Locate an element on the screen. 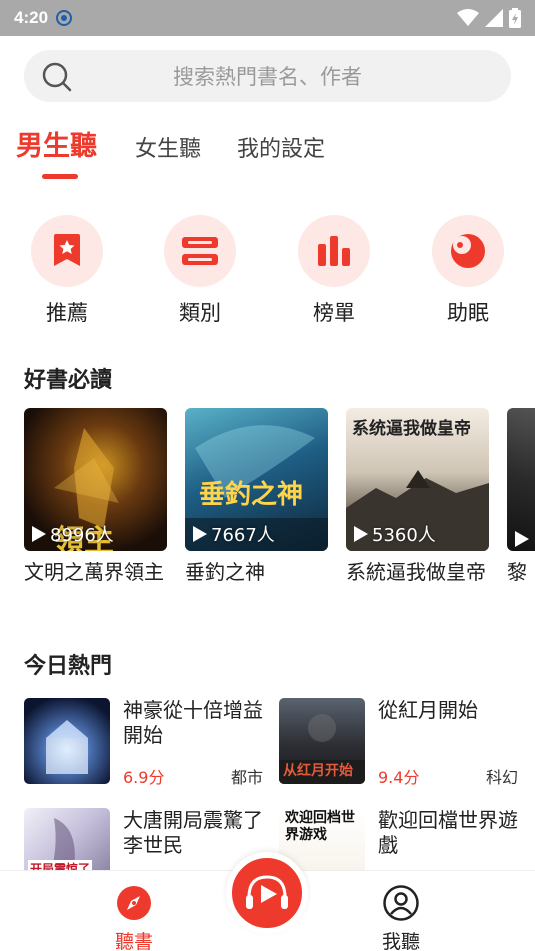 This screenshot has width=535, height=951. nav-label: 我聽 is located at coordinates (400, 941).